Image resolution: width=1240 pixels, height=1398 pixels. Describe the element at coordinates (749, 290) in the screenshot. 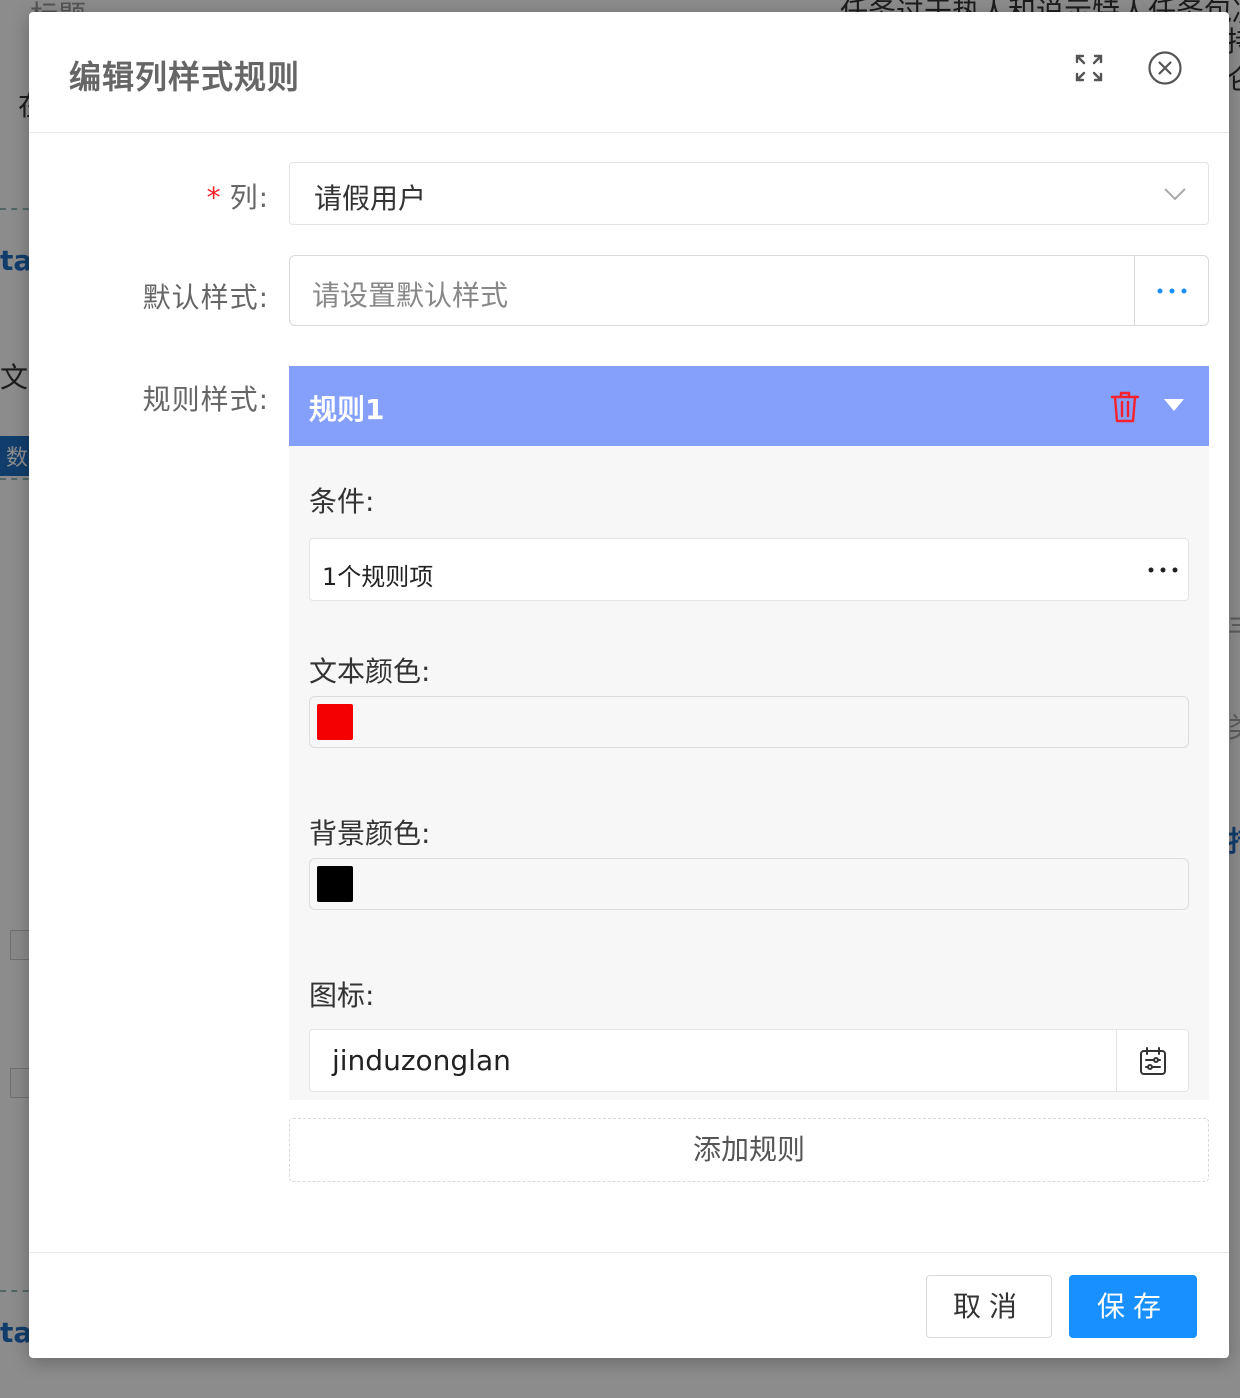

I see `default-style-input: 请设置默认样式` at that location.